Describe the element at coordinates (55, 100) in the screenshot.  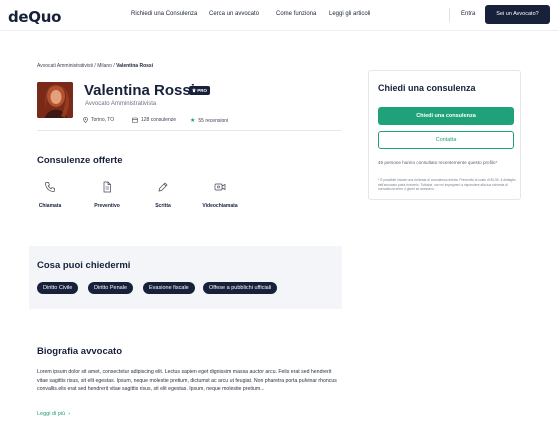
I see `avatar` at that location.